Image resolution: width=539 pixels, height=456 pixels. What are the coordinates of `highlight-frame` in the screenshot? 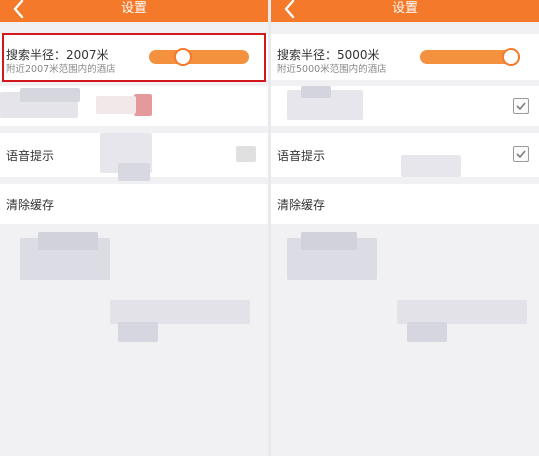 It's located at (134, 57).